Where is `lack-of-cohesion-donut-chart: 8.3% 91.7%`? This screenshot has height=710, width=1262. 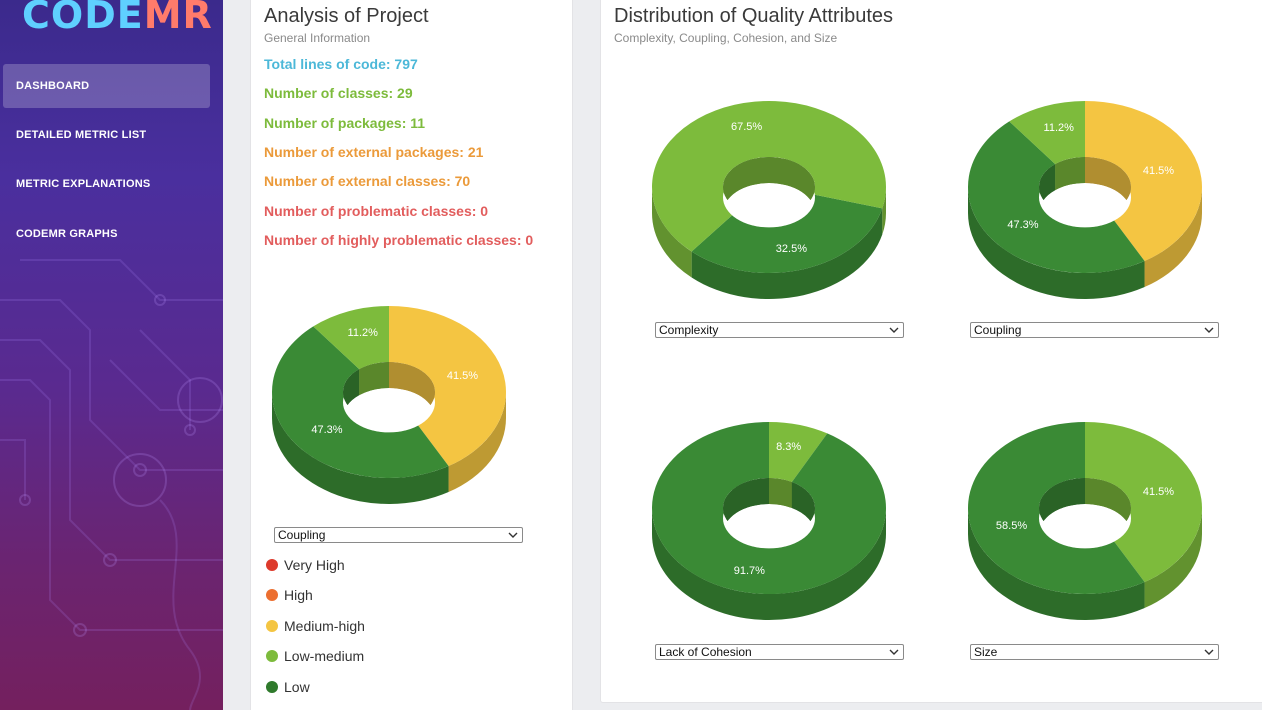 lack-of-cohesion-donut-chart: 8.3% 91.7% is located at coordinates (769, 521).